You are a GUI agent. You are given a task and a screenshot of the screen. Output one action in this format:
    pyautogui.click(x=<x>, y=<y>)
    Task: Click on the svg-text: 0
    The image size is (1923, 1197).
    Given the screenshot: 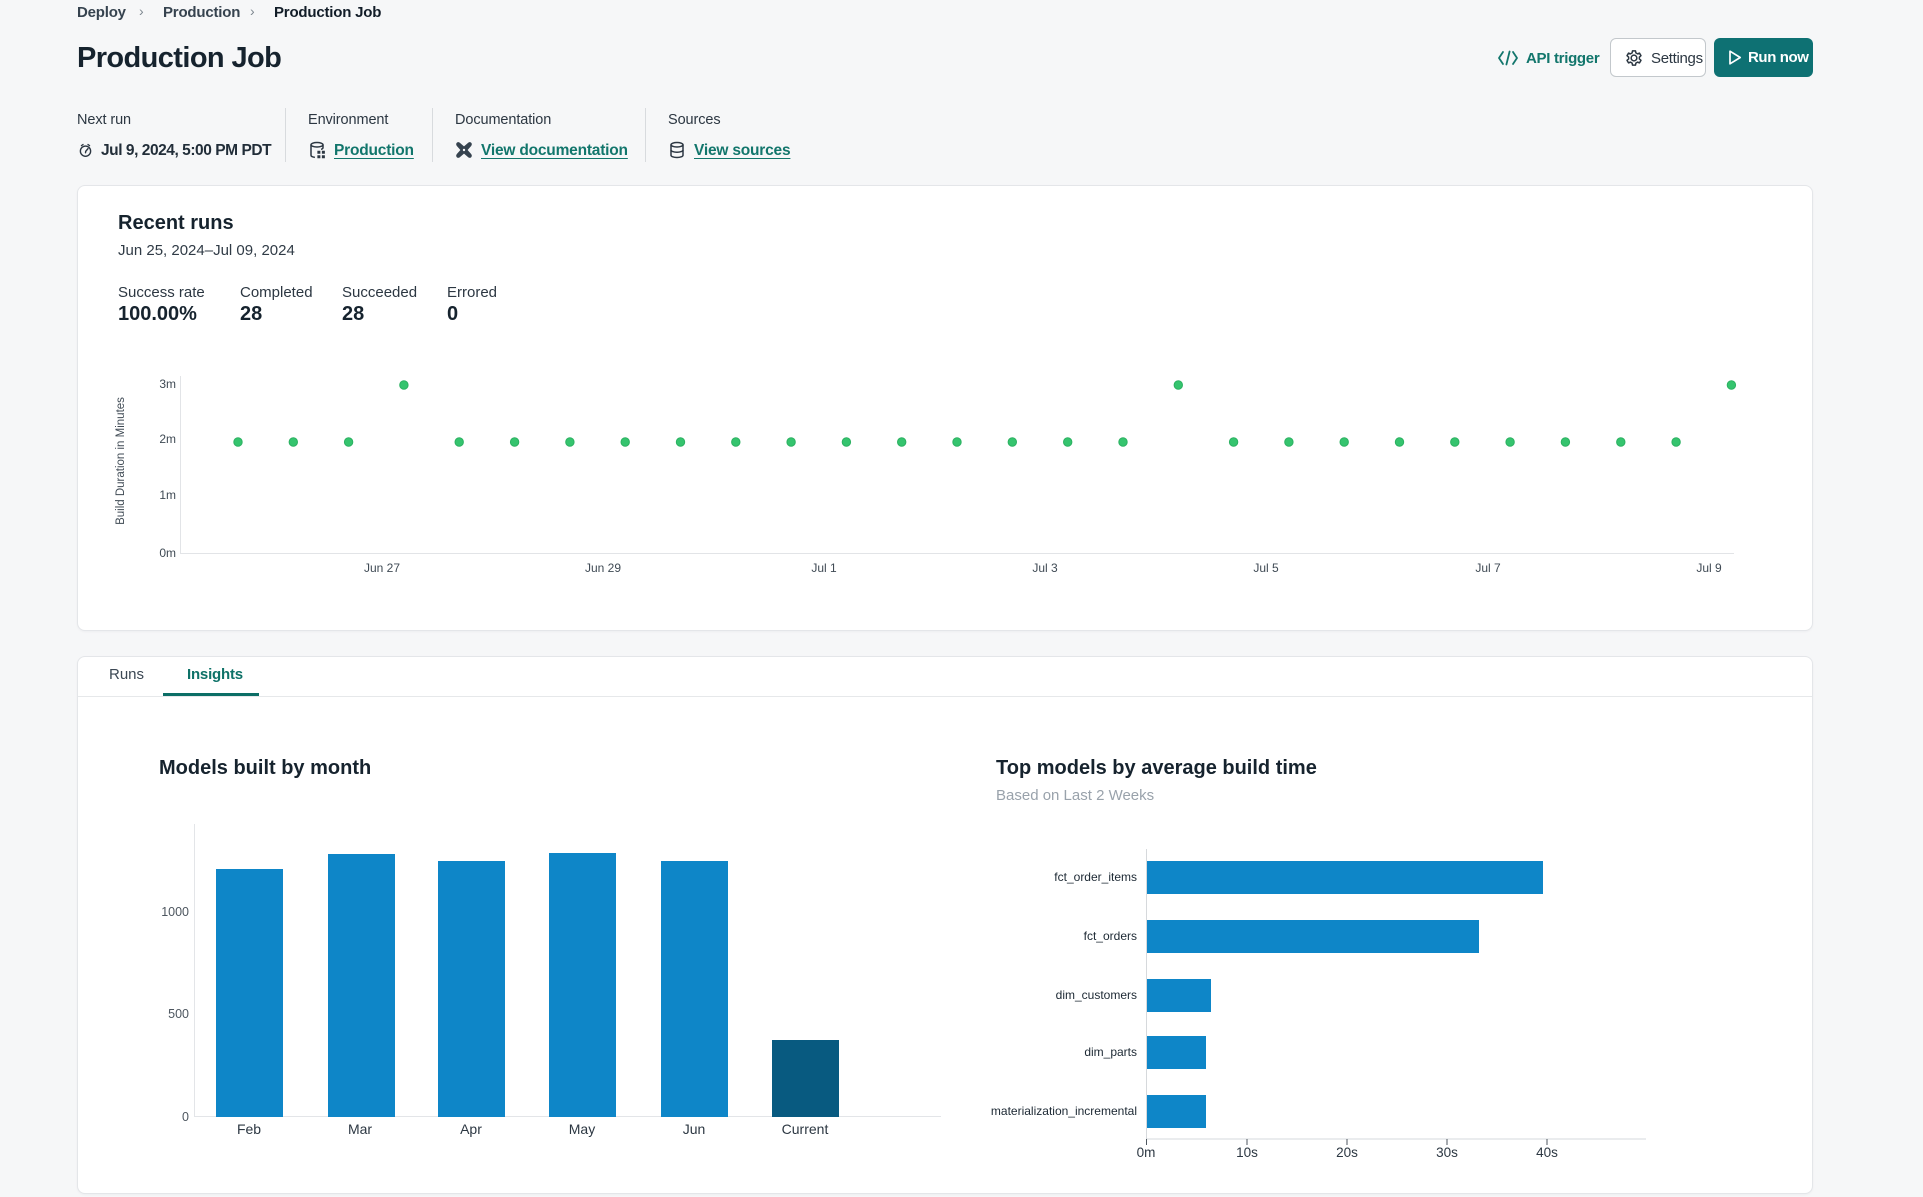 What is the action you would take?
    pyautogui.click(x=185, y=1117)
    